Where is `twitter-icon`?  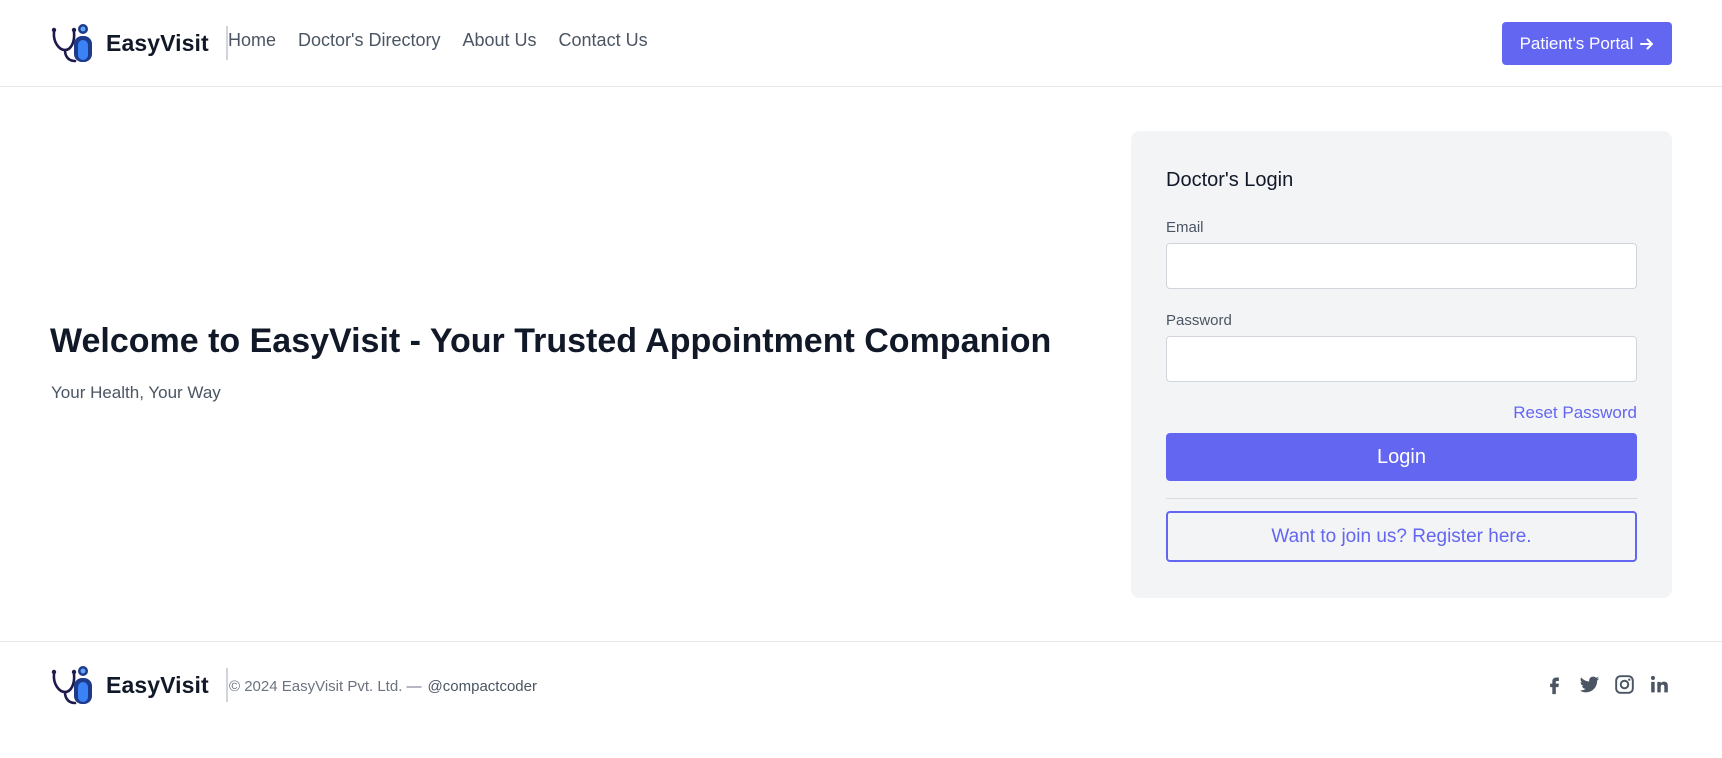
twitter-icon is located at coordinates (1589, 684).